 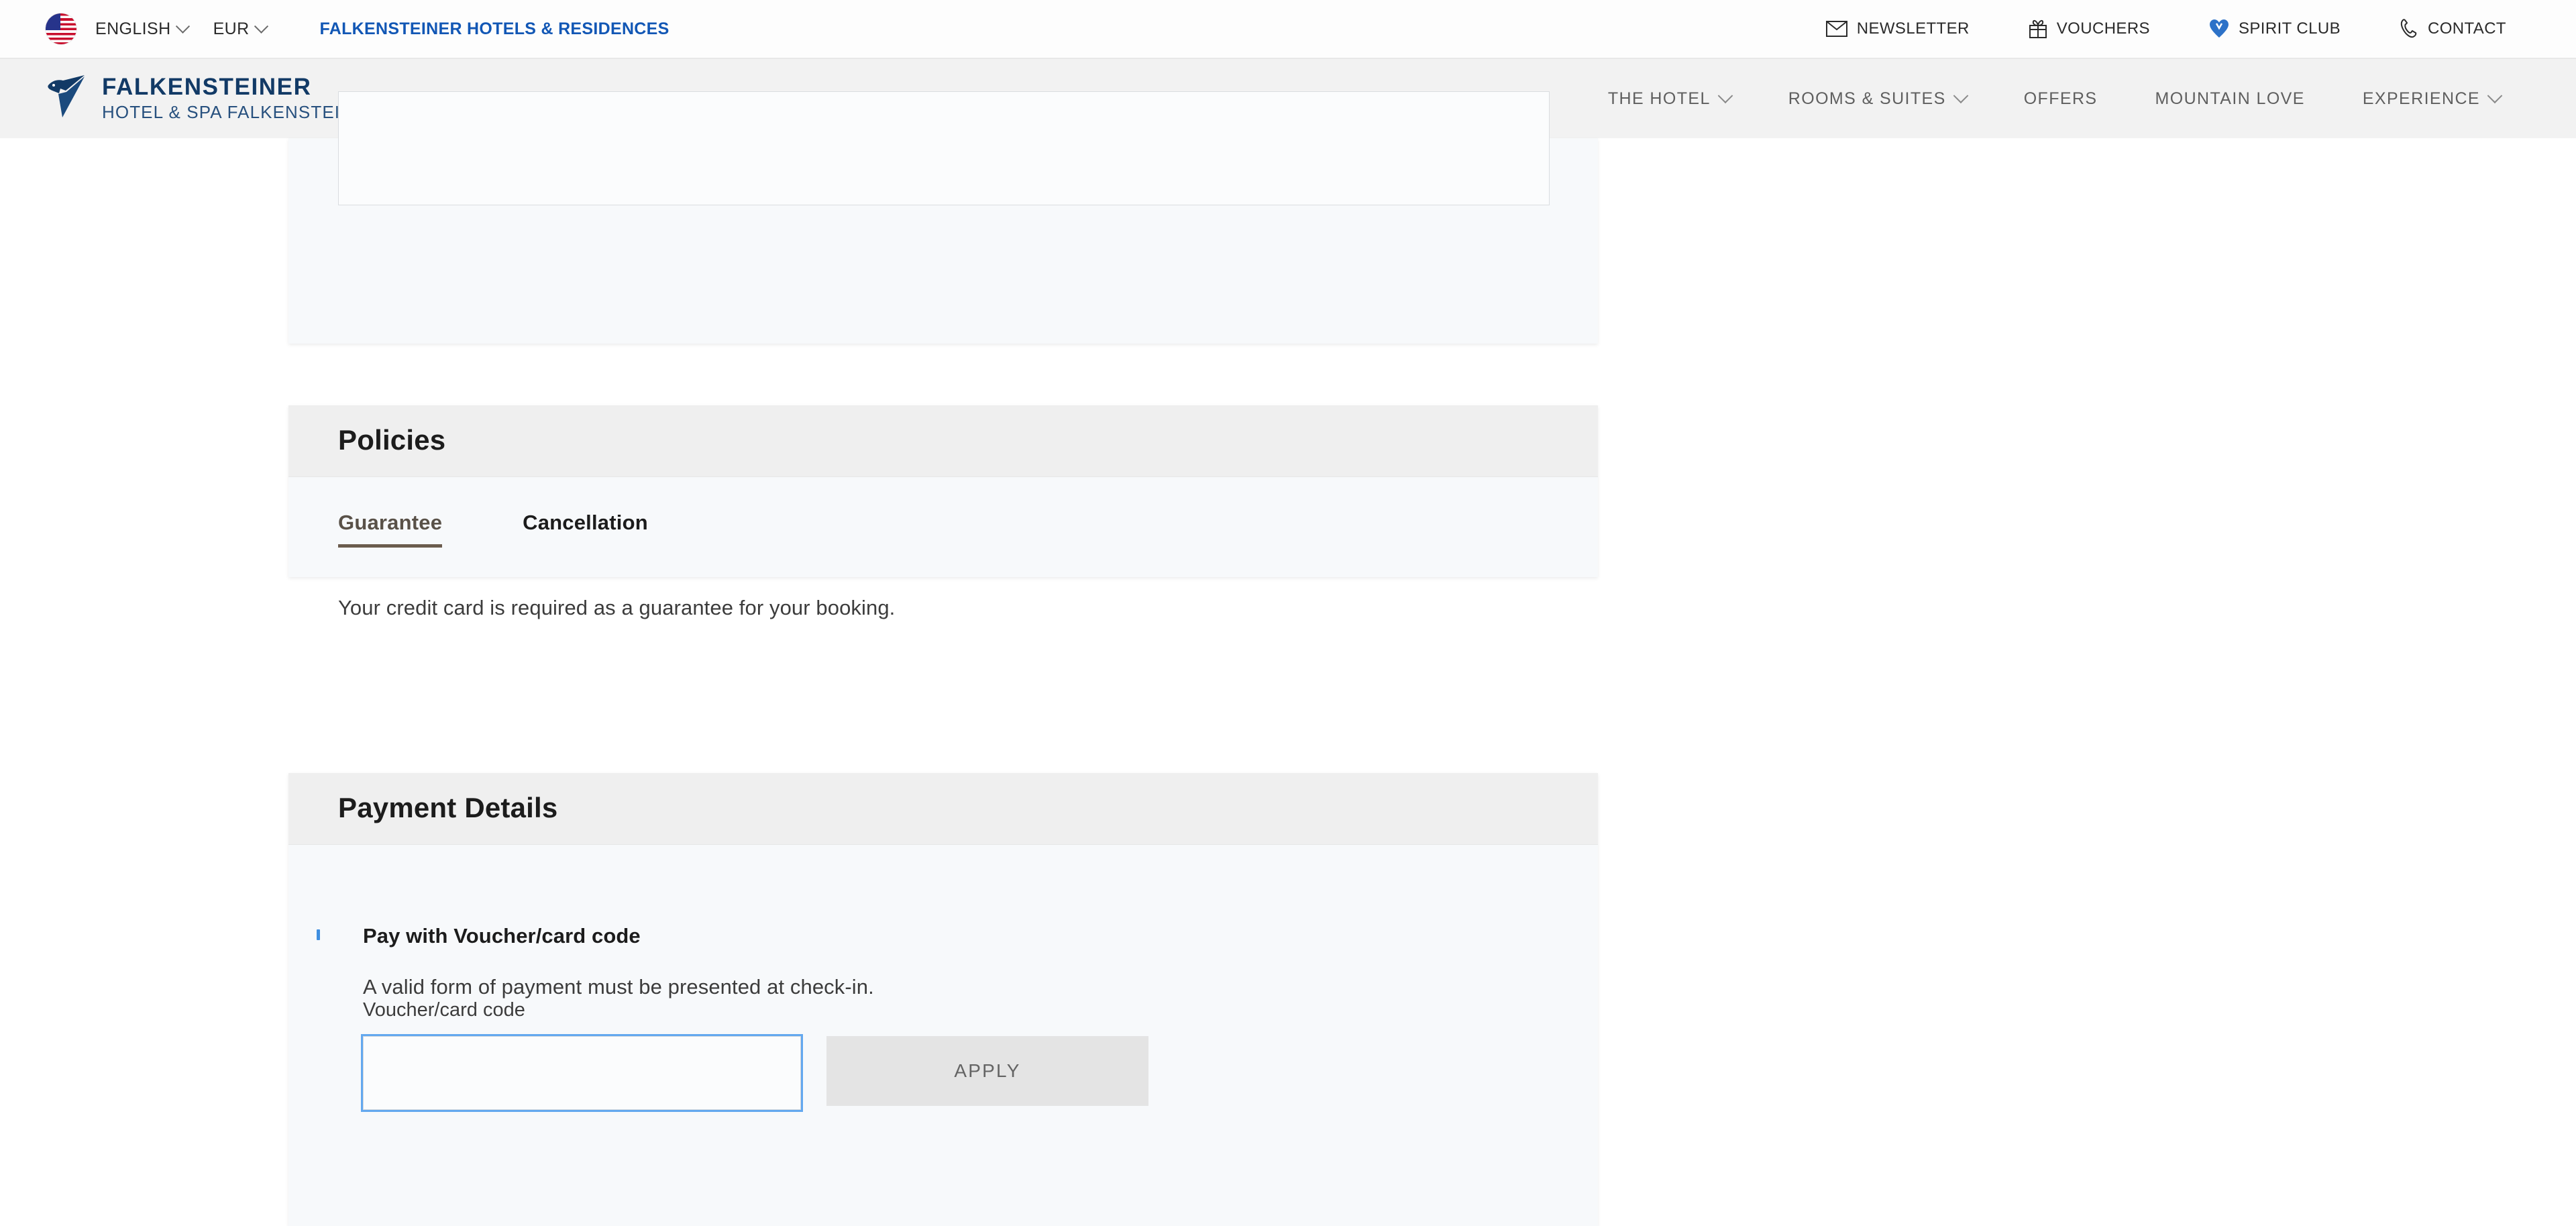 What do you see at coordinates (2289, 28) in the screenshot?
I see `spirit-club-label: SPIRIT CLUB` at bounding box center [2289, 28].